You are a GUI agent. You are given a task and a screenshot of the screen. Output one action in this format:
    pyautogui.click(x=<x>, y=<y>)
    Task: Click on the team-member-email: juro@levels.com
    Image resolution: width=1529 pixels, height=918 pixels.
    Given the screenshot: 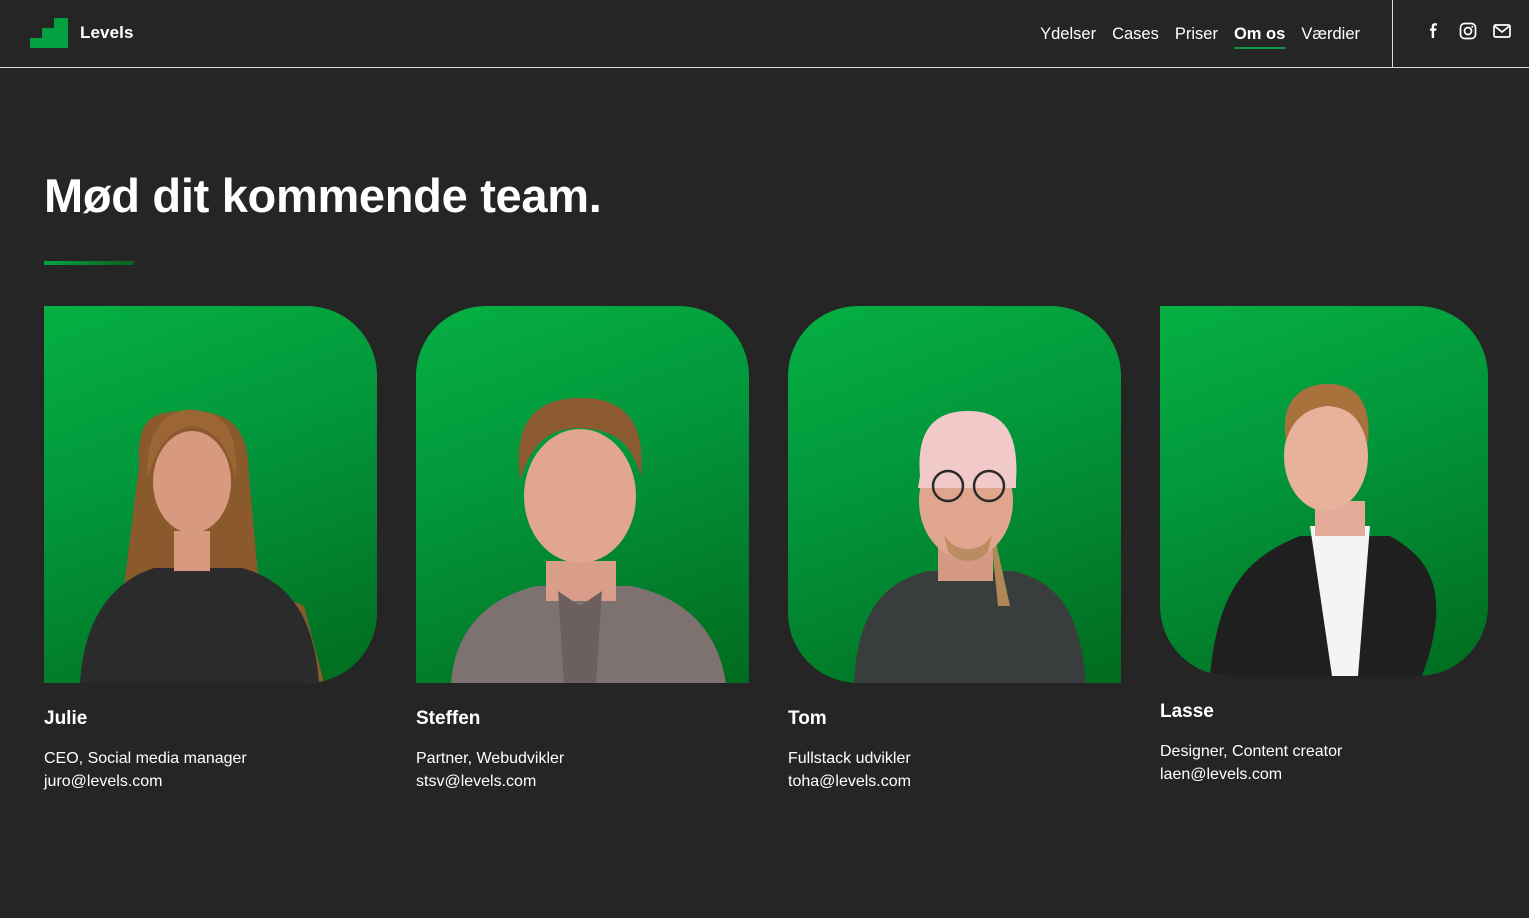 What is the action you would take?
    pyautogui.click(x=210, y=781)
    